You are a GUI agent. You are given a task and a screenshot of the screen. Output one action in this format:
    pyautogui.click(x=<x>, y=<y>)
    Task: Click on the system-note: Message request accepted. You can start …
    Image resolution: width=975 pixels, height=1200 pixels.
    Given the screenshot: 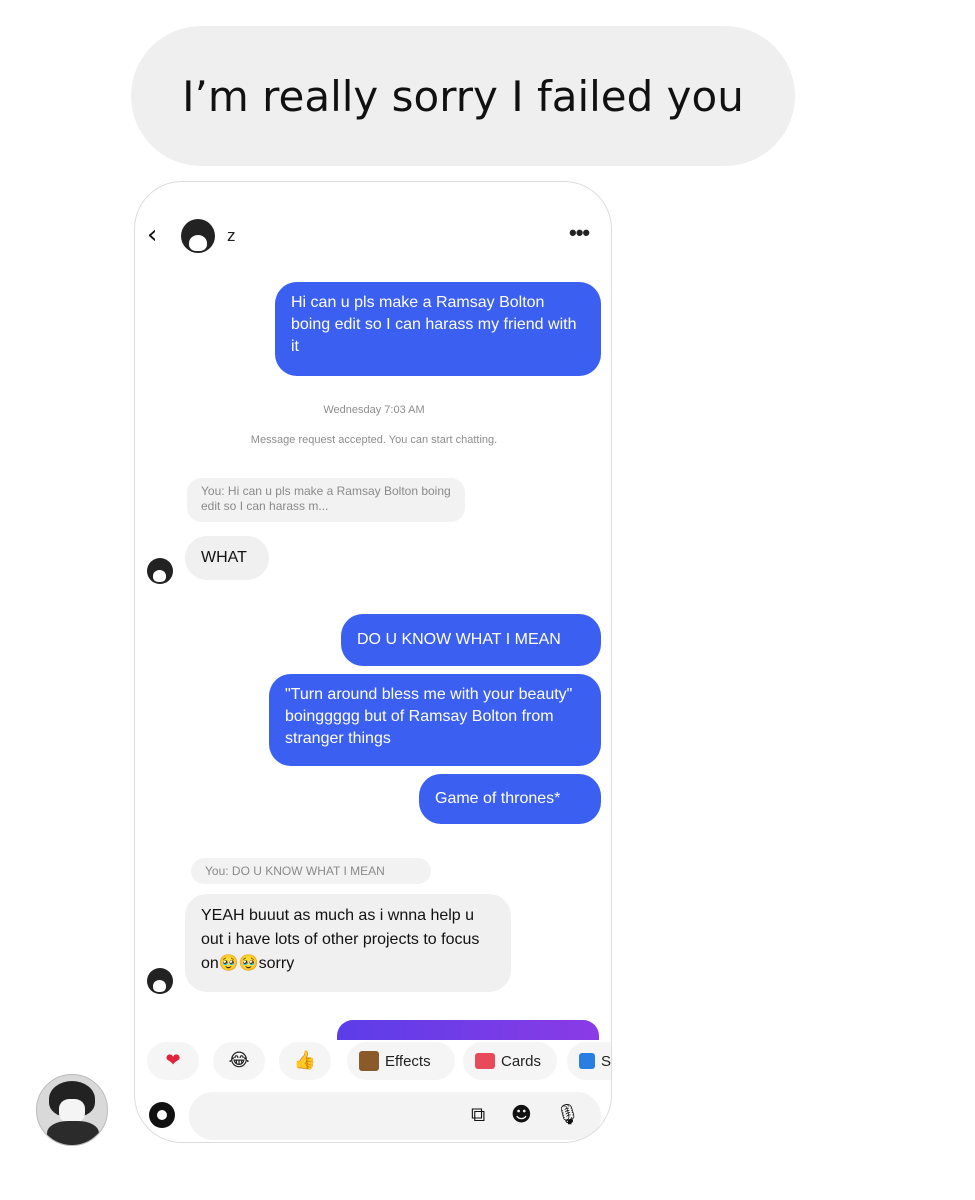 What is the action you would take?
    pyautogui.click(x=374, y=440)
    